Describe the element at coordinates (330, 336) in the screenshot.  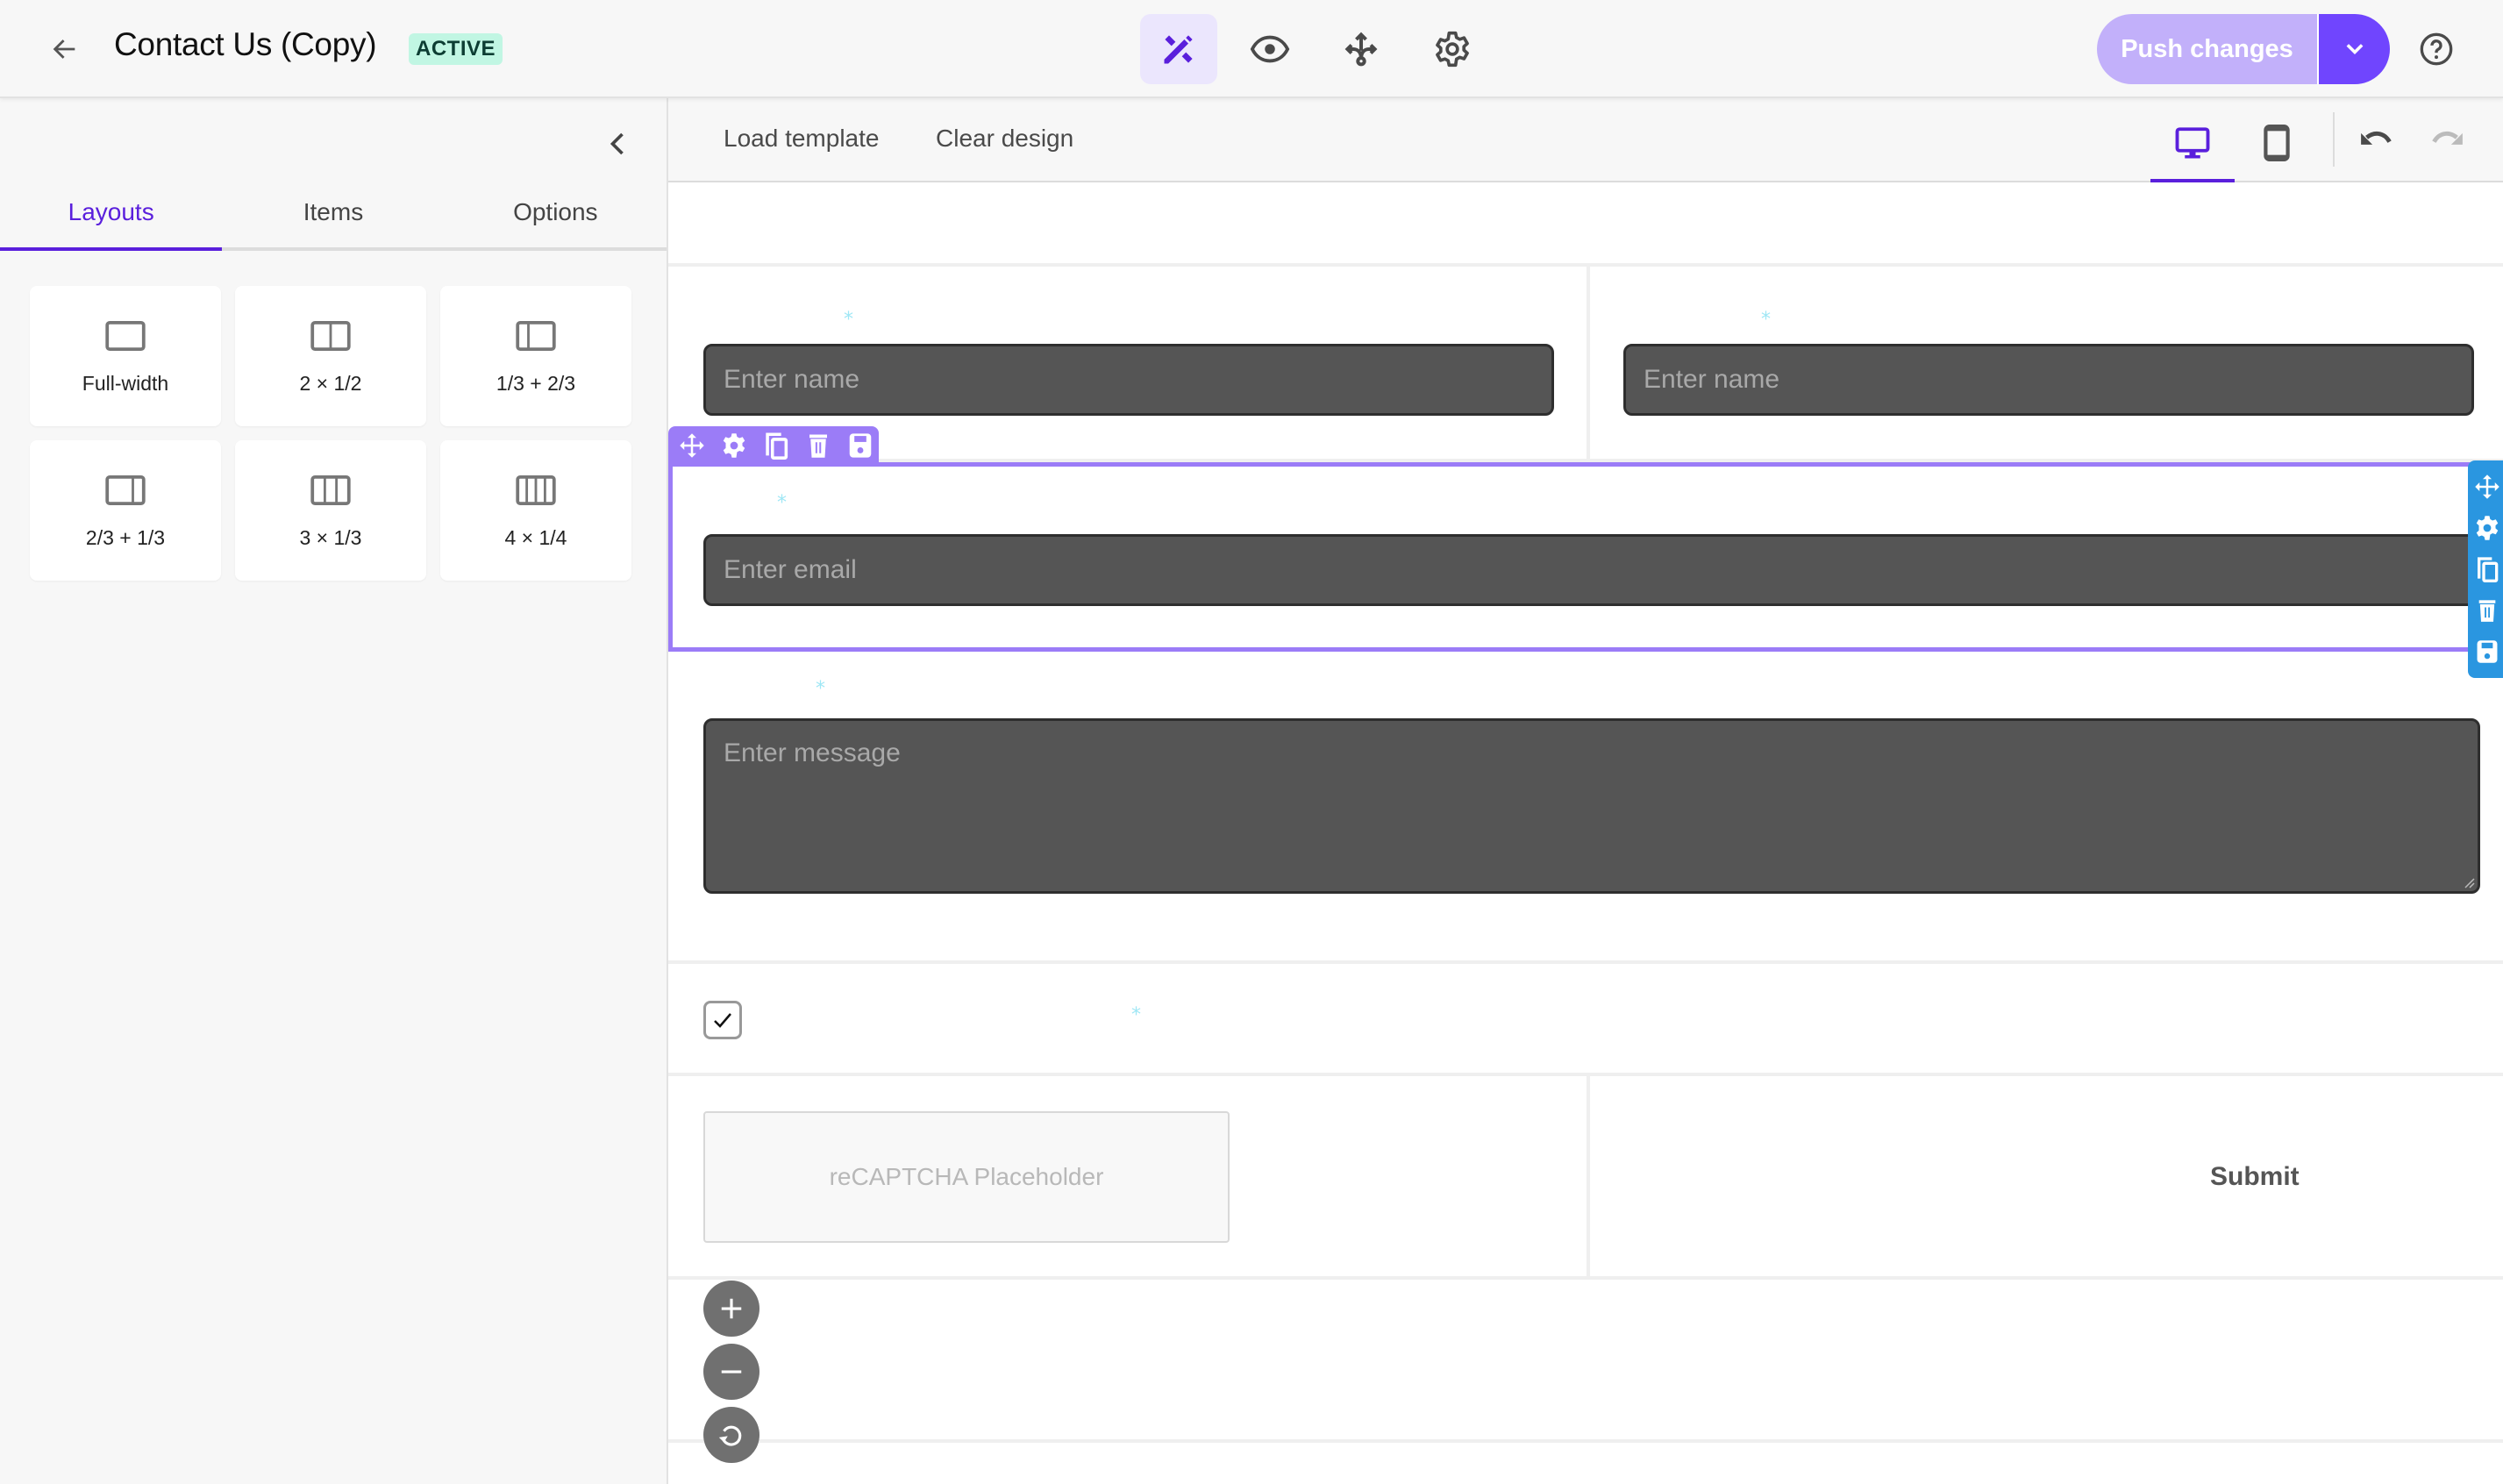
I see `layout-two-halves-icon` at that location.